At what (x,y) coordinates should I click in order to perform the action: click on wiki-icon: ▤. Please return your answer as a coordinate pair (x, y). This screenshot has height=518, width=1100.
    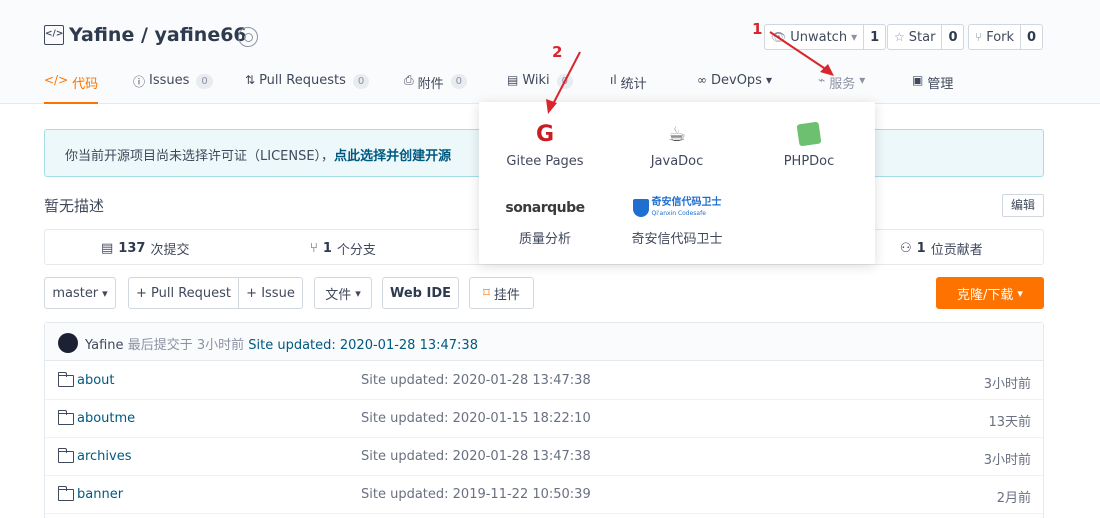
    Looking at the image, I should click on (513, 80).